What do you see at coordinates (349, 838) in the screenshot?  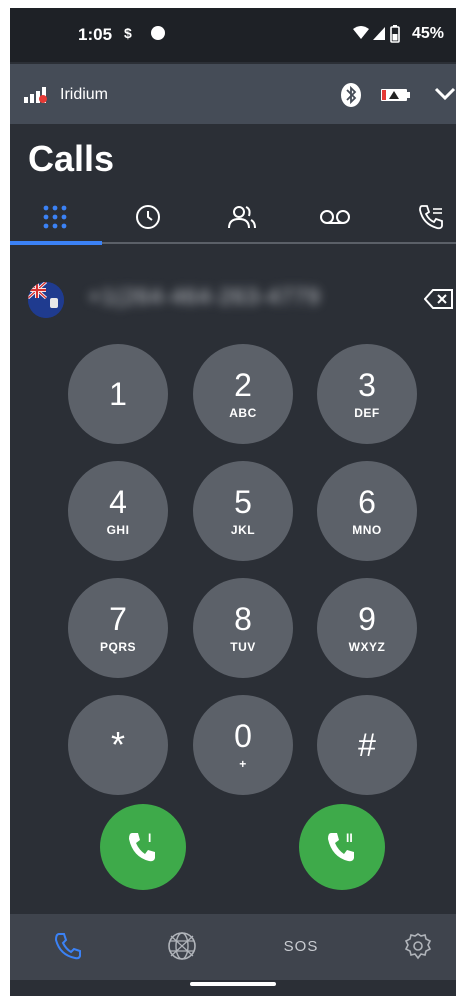 I see `svg-text: II` at bounding box center [349, 838].